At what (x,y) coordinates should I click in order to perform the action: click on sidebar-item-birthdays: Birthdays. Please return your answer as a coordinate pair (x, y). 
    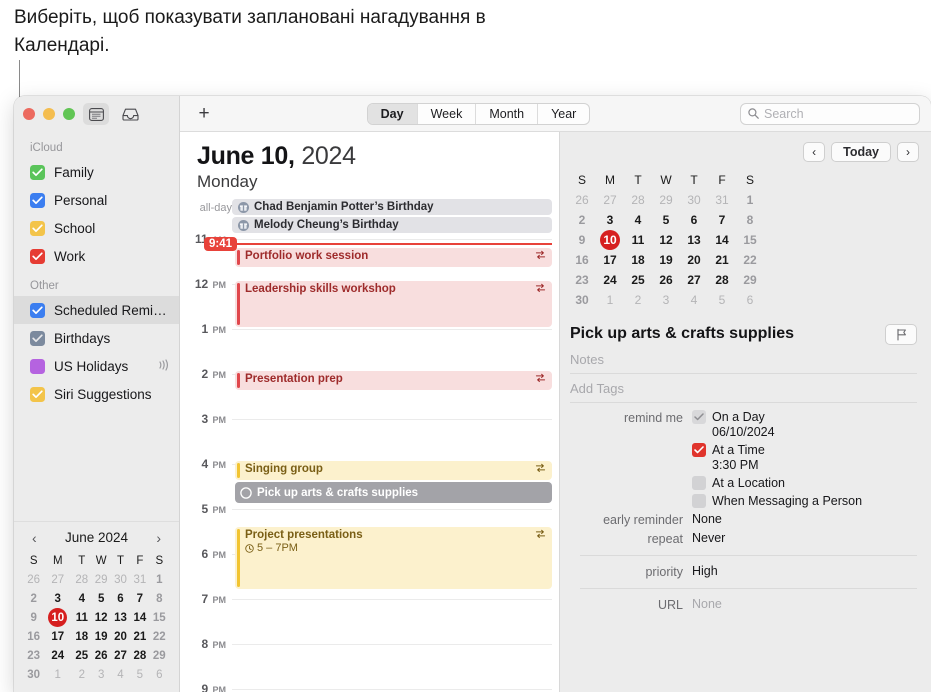
    Looking at the image, I should click on (96, 338).